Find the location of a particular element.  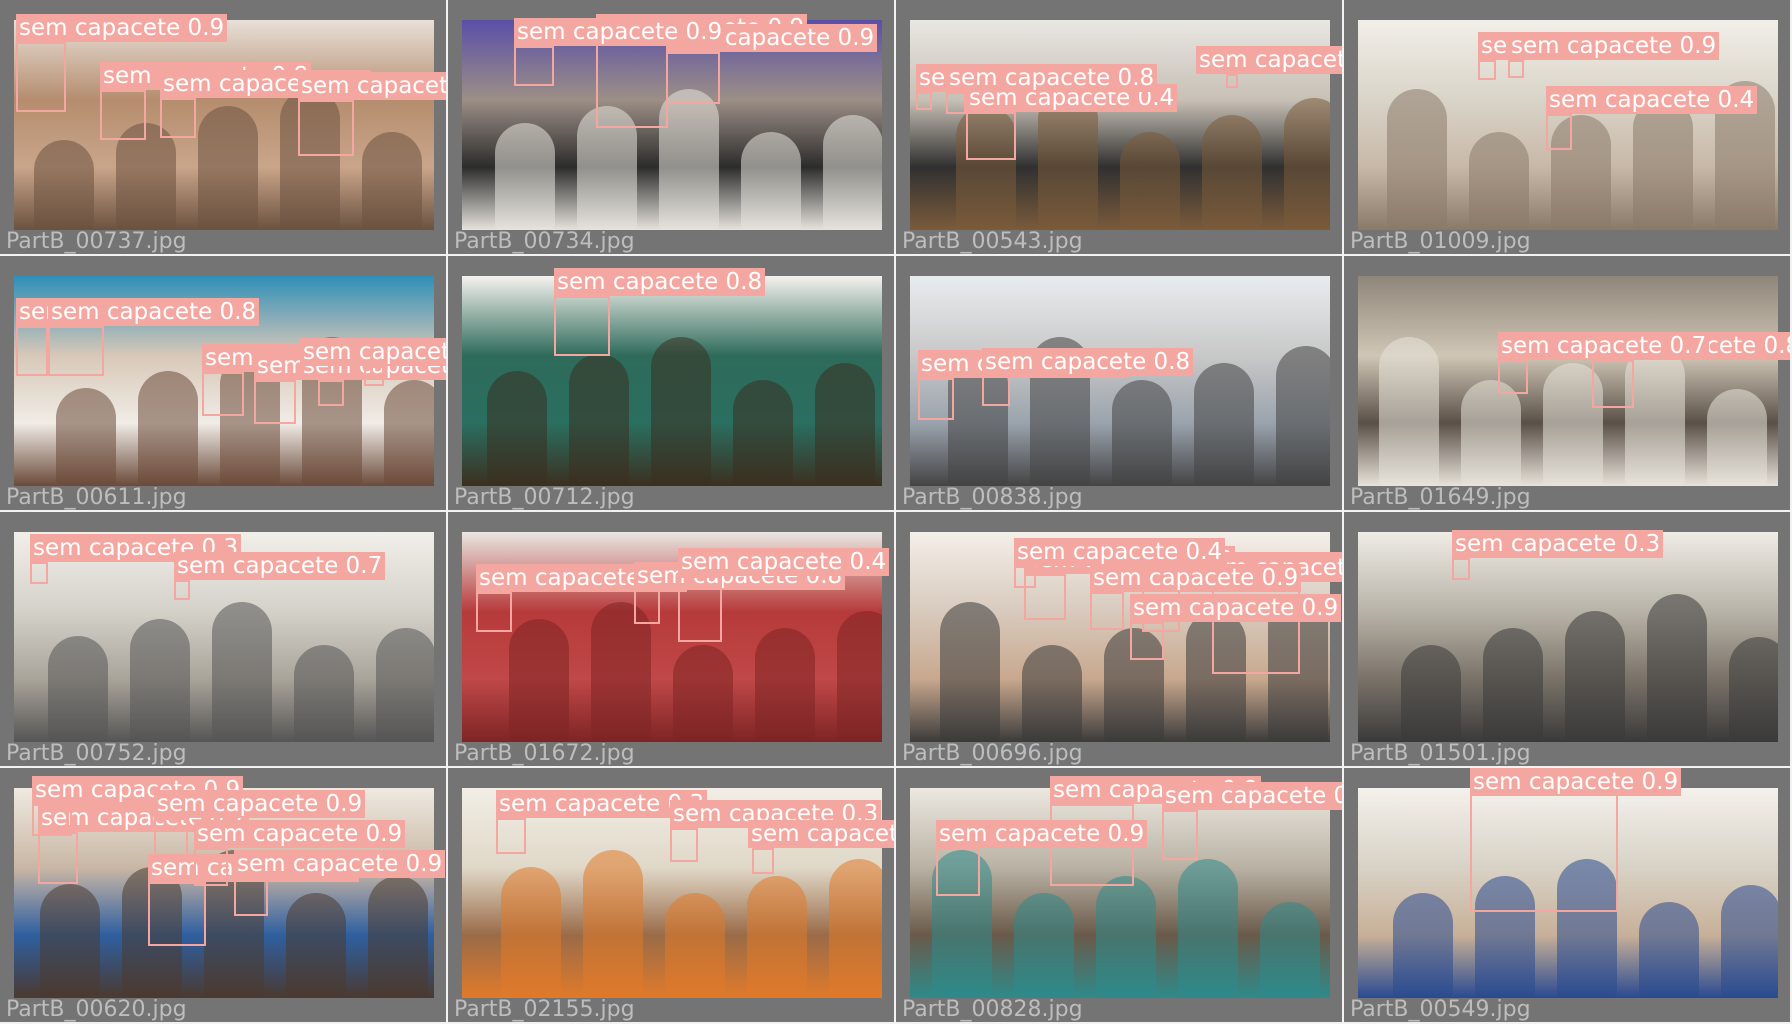

filename-caption: PartB_00737.jpg is located at coordinates (96, 241).